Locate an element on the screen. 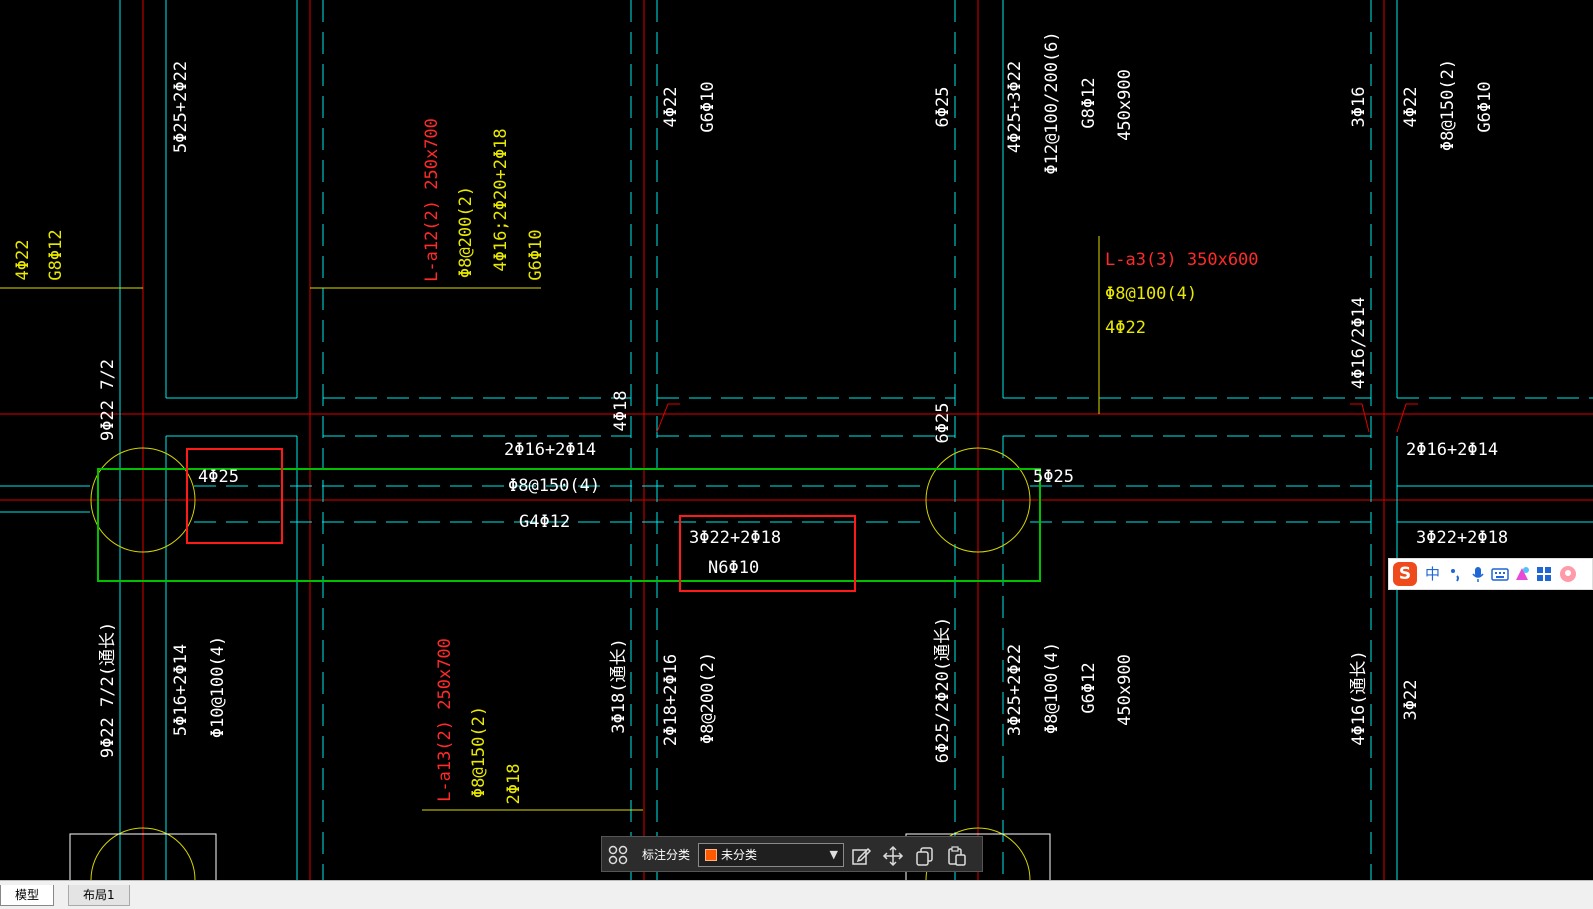 Image resolution: width=1593 pixels, height=909 pixels. apps-icon is located at coordinates (1544, 574).